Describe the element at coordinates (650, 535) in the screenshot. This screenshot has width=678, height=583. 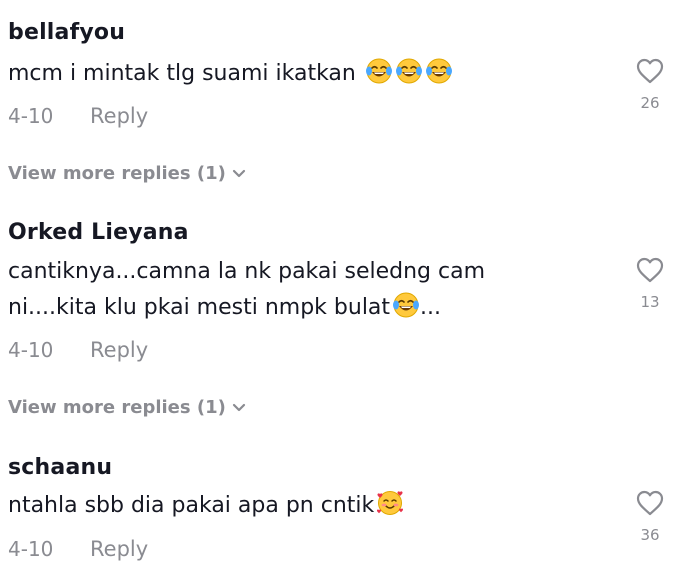
I see `like-count: 36` at that location.